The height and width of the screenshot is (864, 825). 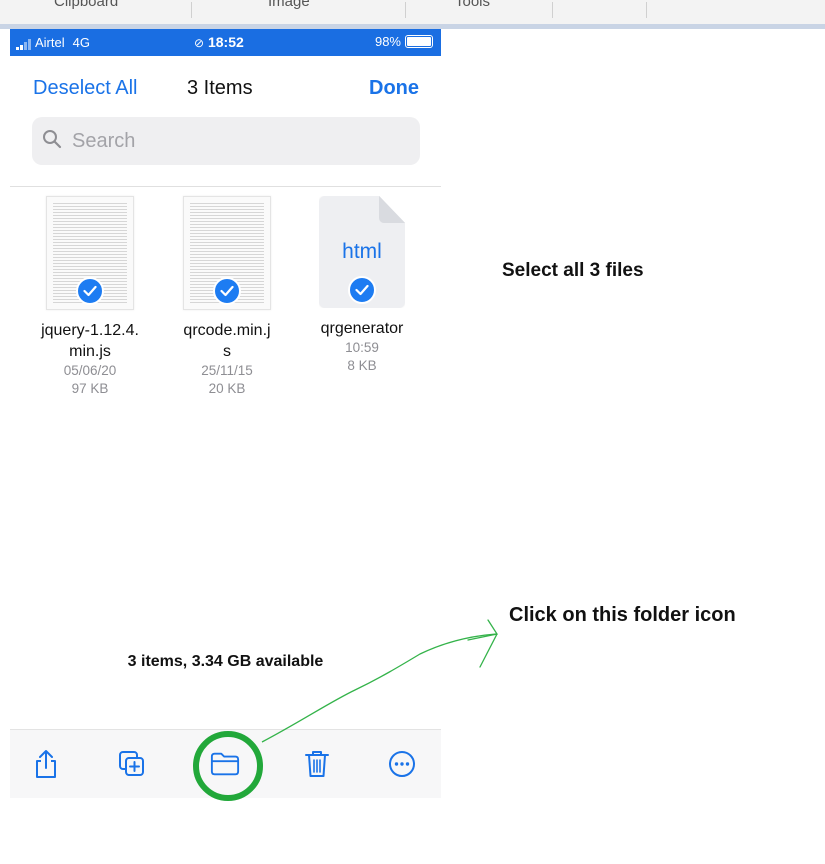 What do you see at coordinates (573, 270) in the screenshot?
I see `annotation-select-files: Select all 3 files` at bounding box center [573, 270].